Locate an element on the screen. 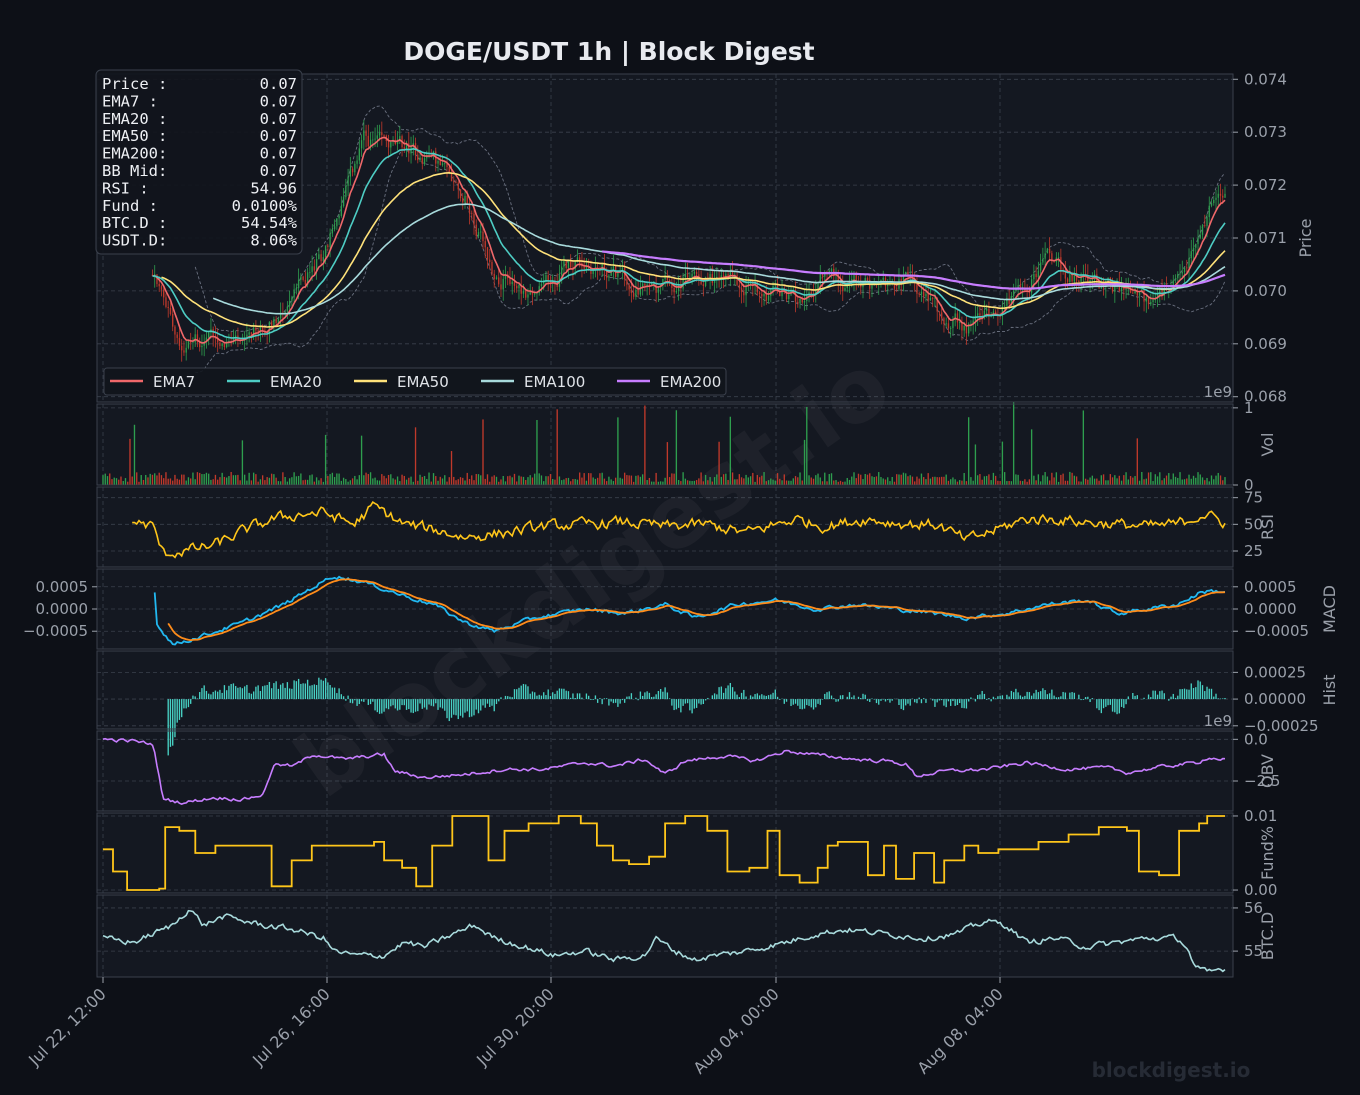 Image resolution: width=1360 pixels, height=1095 pixels. chart-title: DOGE/USDT 1h | Block Digest is located at coordinates (608, 51).